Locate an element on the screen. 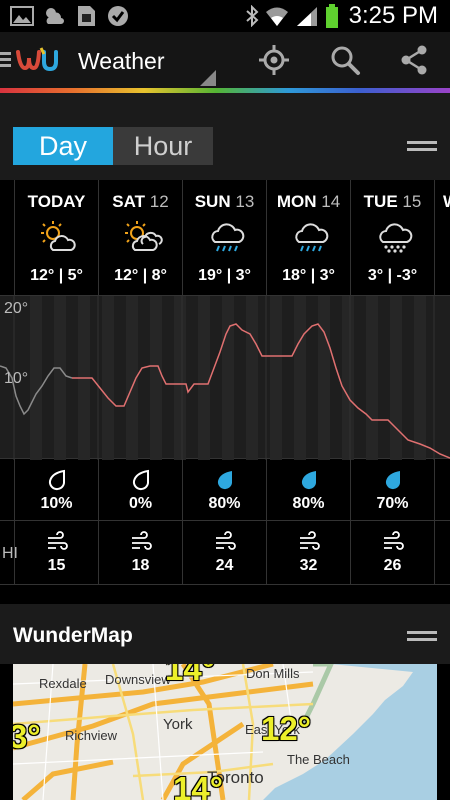 This screenshot has height=800, width=450. day-temps: 12° | 5° is located at coordinates (56, 275).